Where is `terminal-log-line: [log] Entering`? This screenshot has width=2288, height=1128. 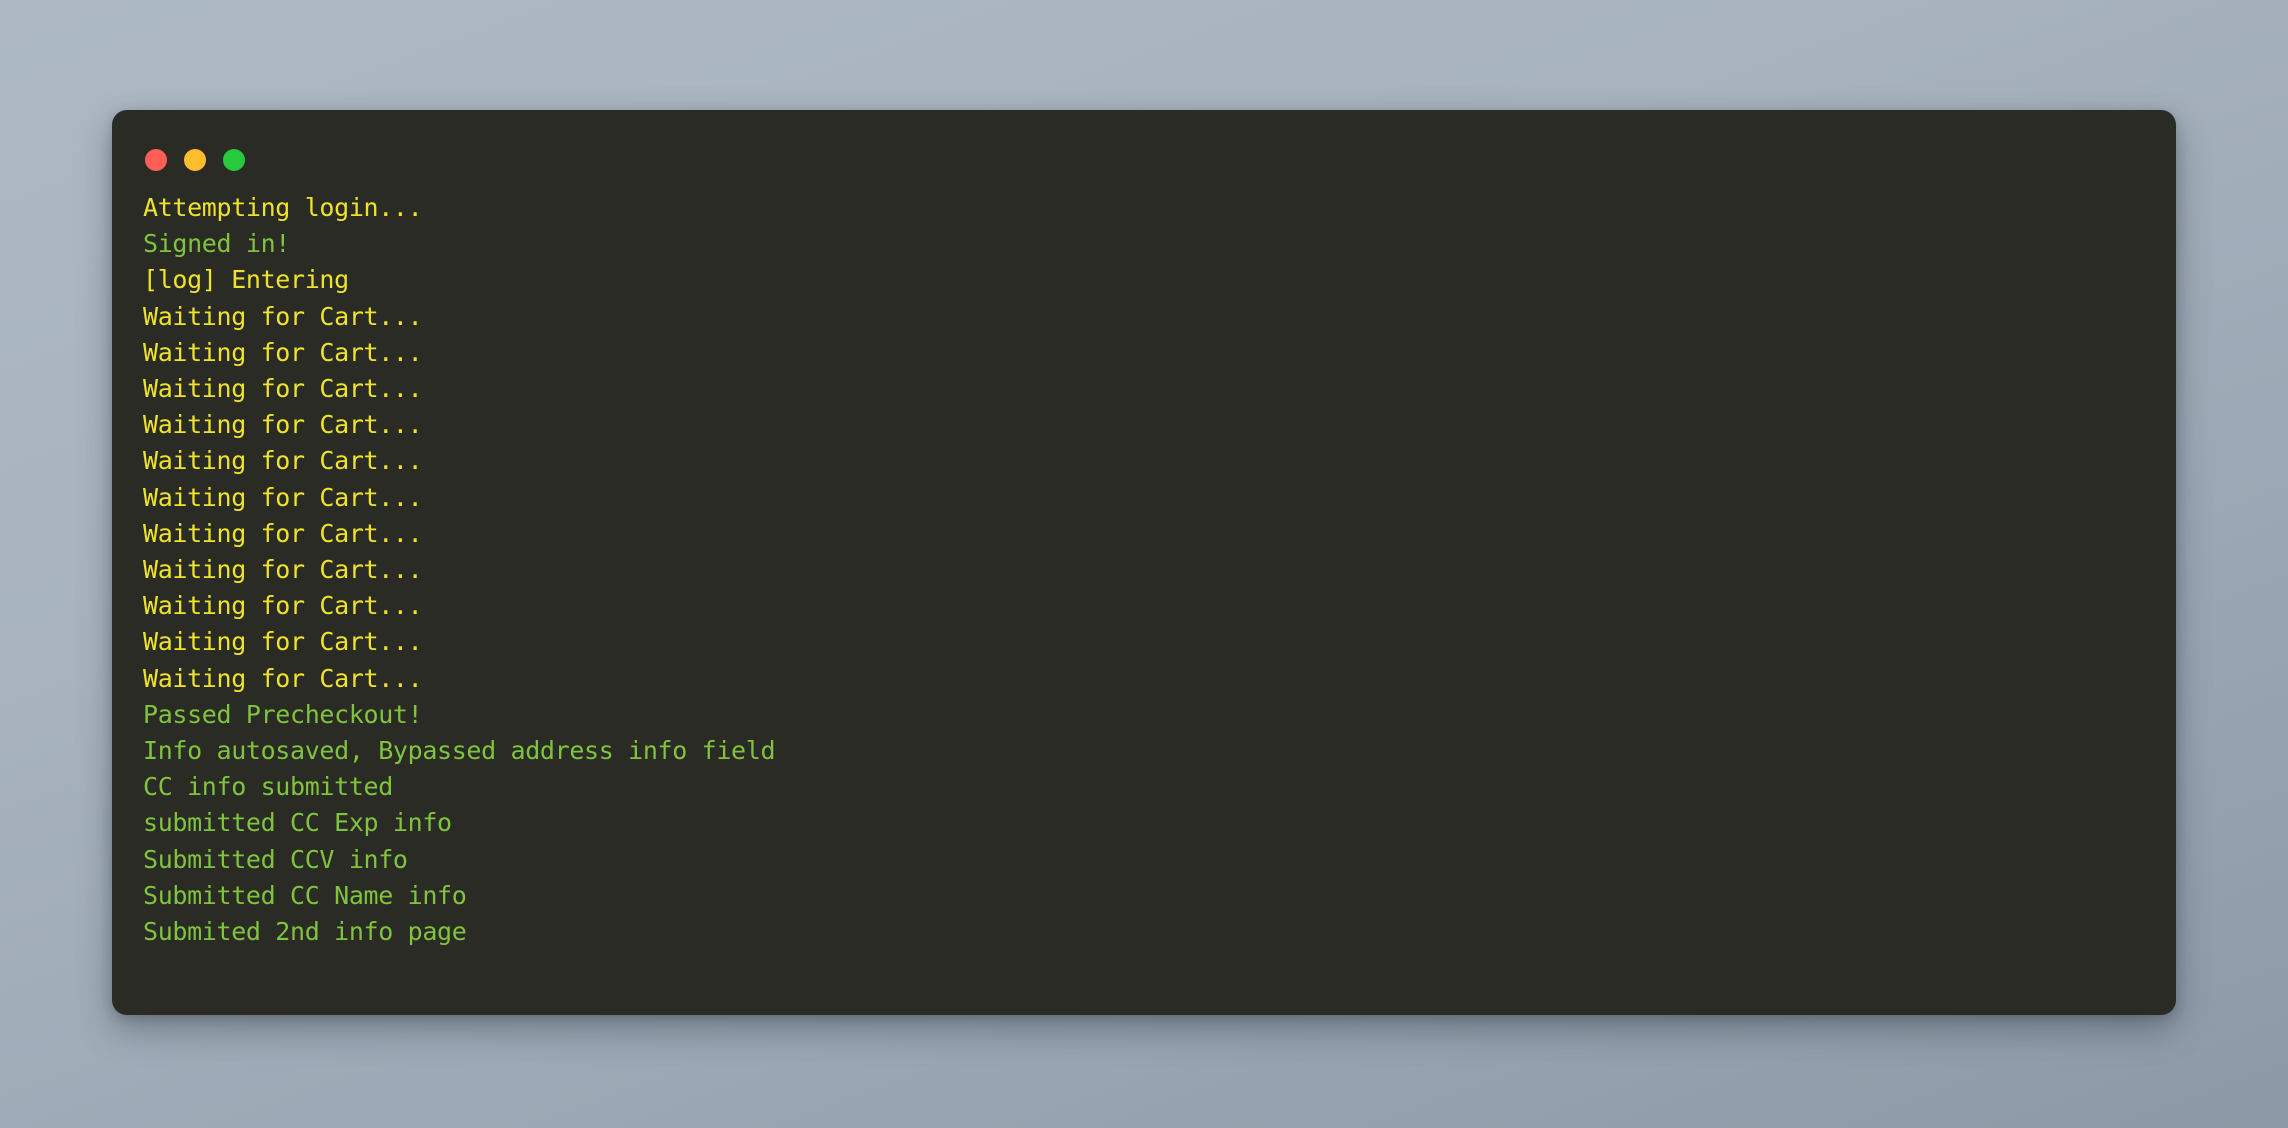
terminal-log-line: [log] Entering is located at coordinates (246, 280).